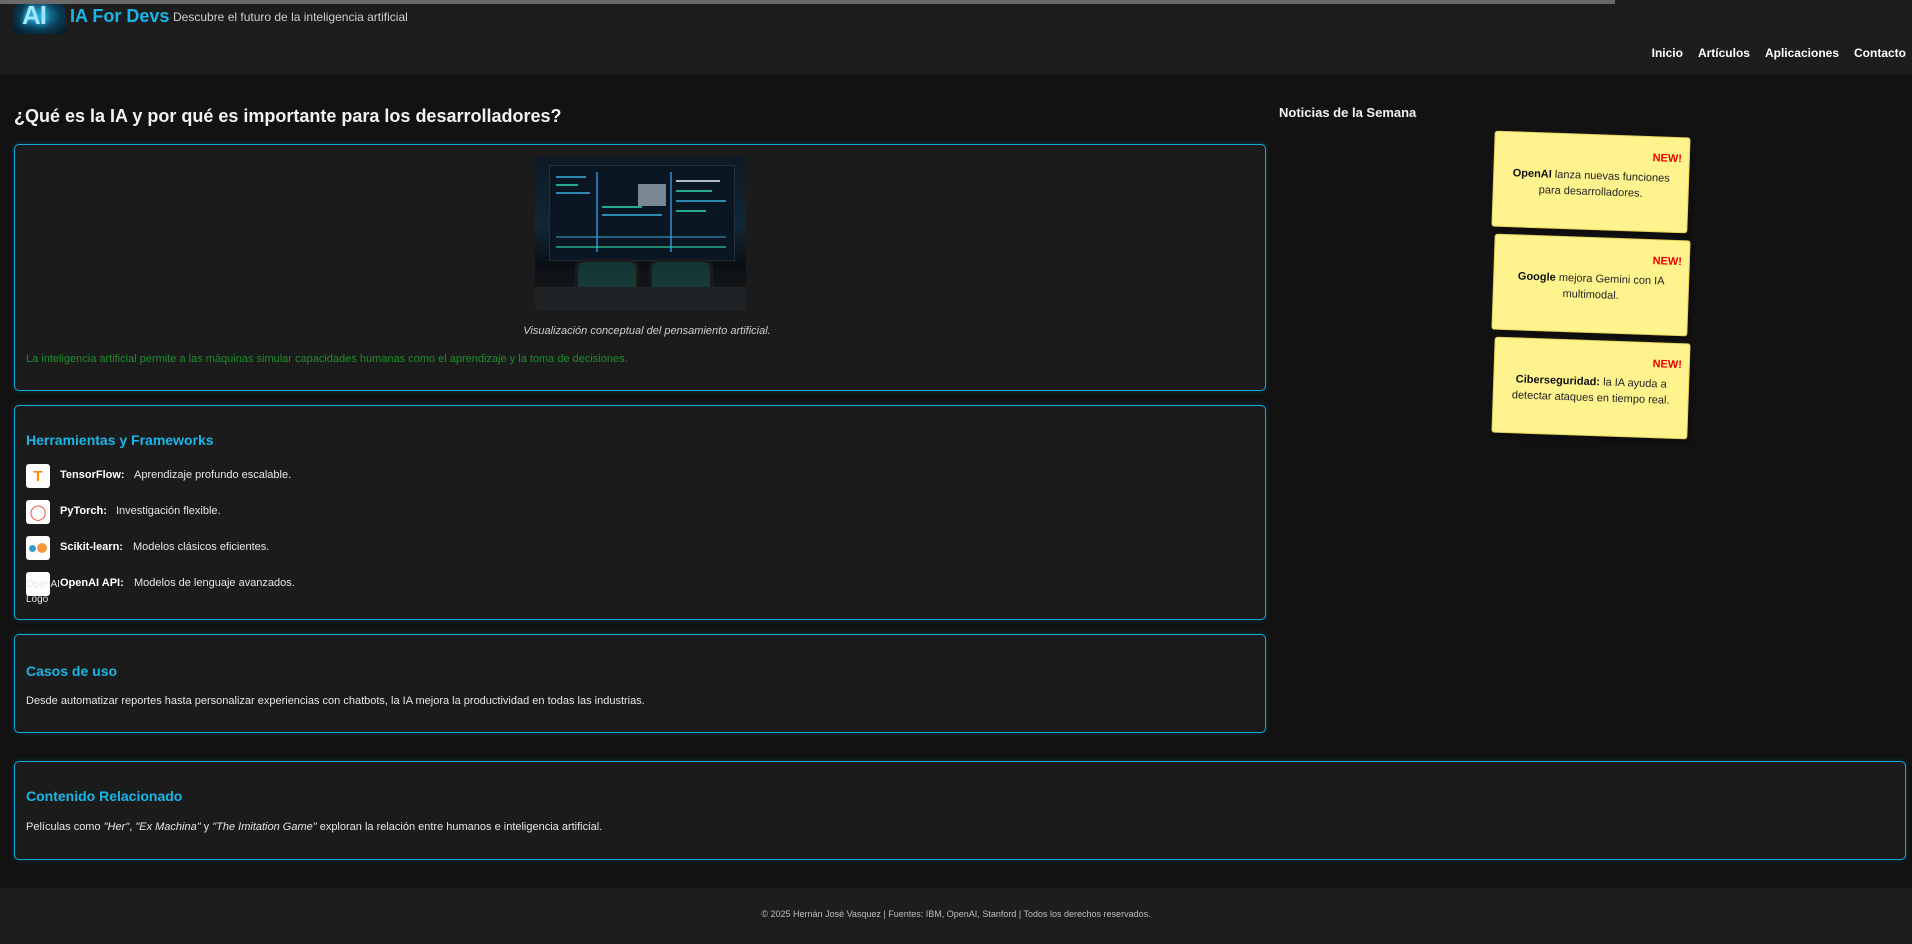 The width and height of the screenshot is (1912, 944). What do you see at coordinates (807, 2) in the screenshot?
I see `loading-bar` at bounding box center [807, 2].